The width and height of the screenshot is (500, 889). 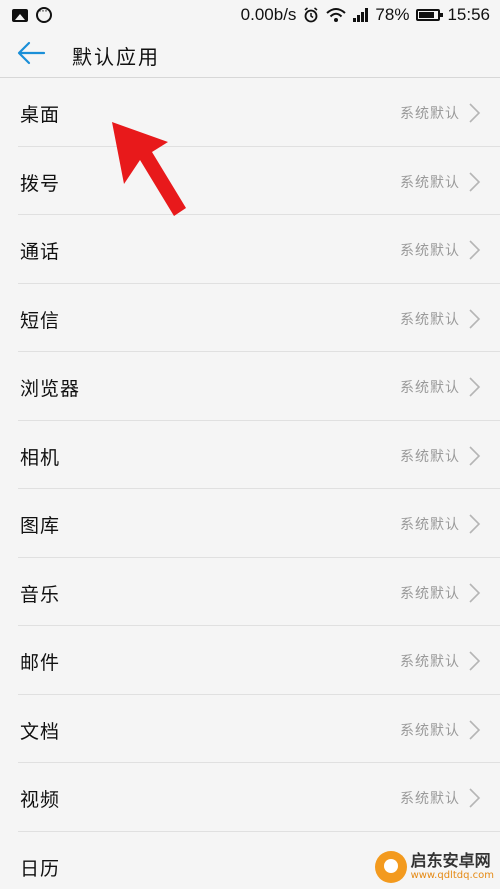 What do you see at coordinates (40, 320) in the screenshot?
I see `item-label: 短信` at bounding box center [40, 320].